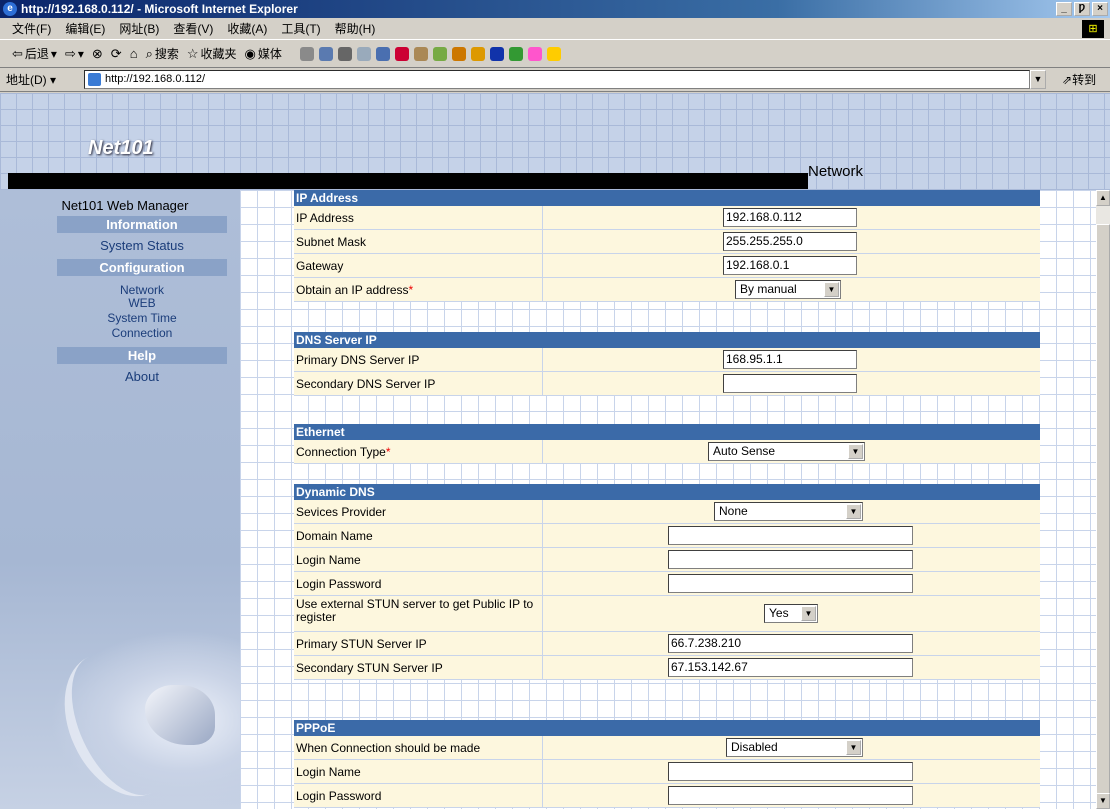 This screenshot has width=1110, height=809. I want to click on primary-stun-label: Primary STUN Server IP, so click(361, 644).